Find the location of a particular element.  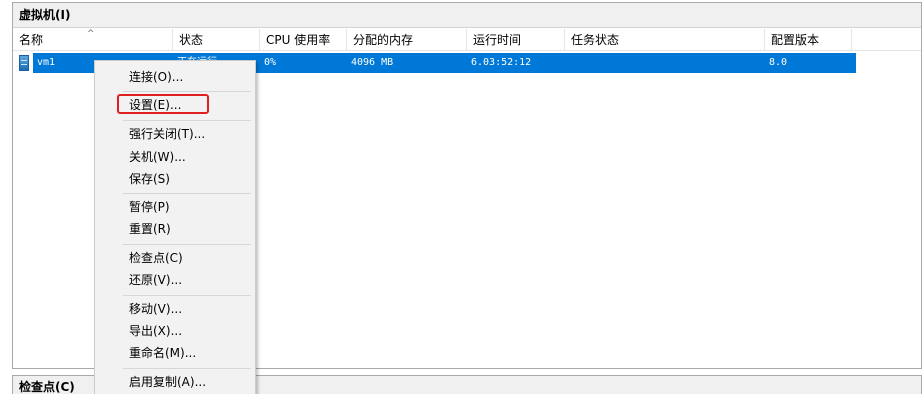

menu-item-checkpoint: 检查点(C) is located at coordinates (156, 258).